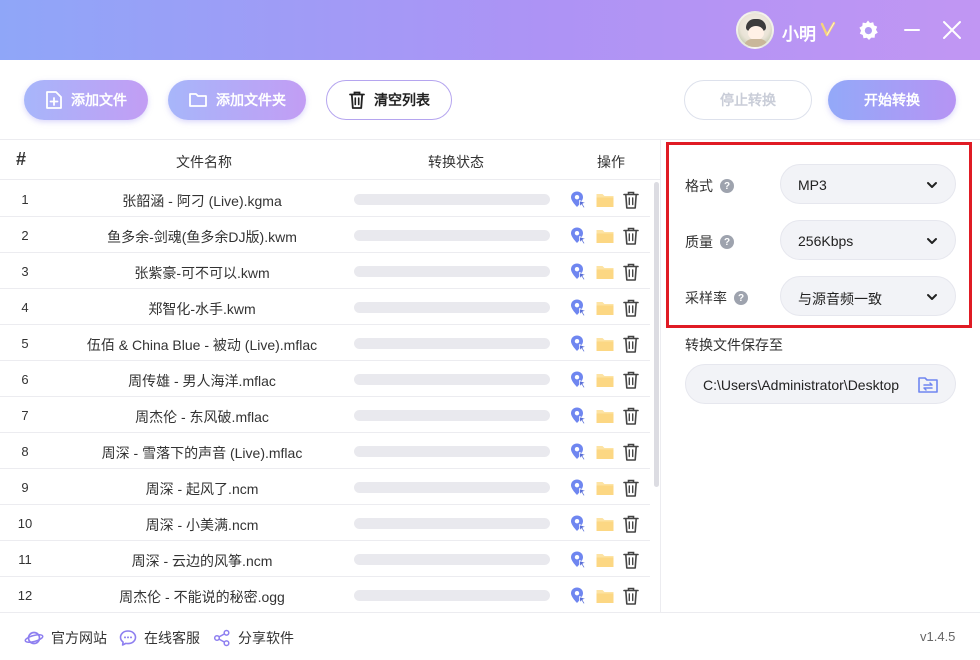 Image resolution: width=980 pixels, height=660 pixels. Describe the element at coordinates (325, 594) in the screenshot. I see `table-row: 12 周杰伦 - 不能说的秘密.ogg` at that location.